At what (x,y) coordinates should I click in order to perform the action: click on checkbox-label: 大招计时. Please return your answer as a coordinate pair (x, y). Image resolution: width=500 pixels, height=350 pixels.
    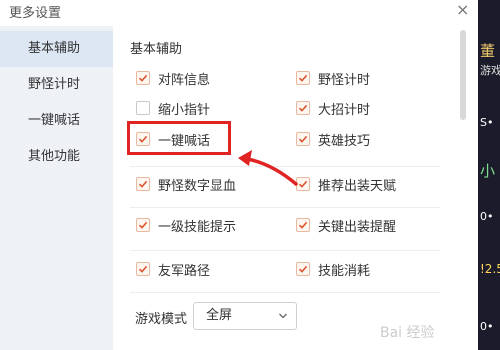
    Looking at the image, I should click on (344, 110).